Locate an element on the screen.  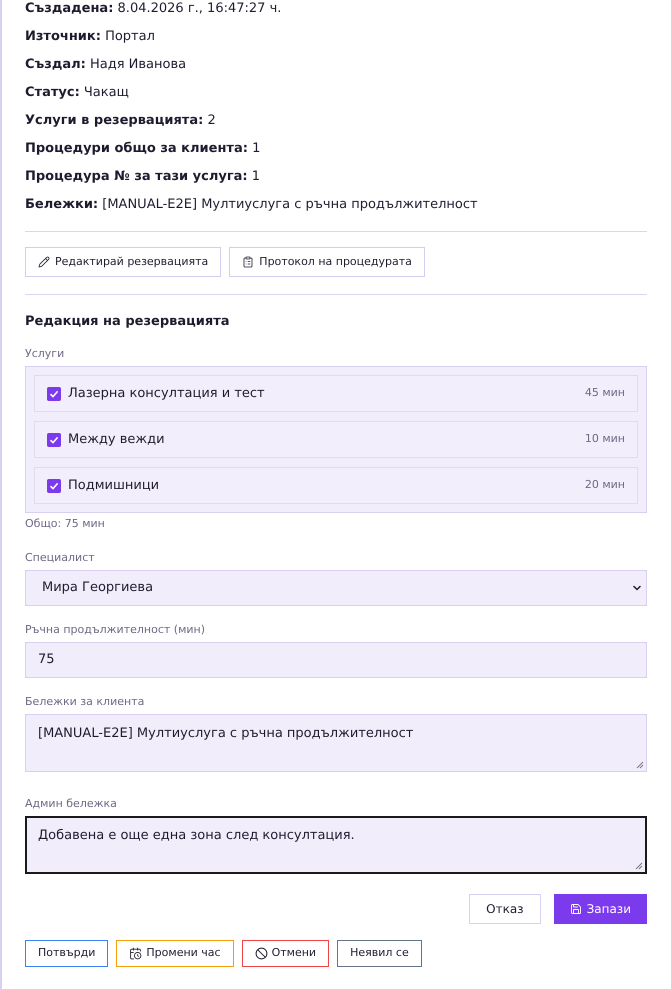
detail-line: Източник: Портал is located at coordinates (90, 37).